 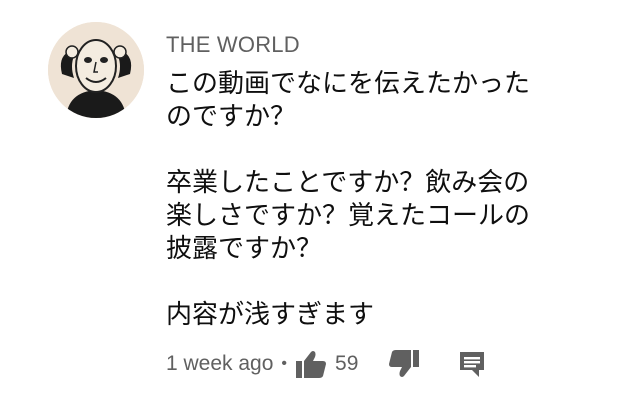 What do you see at coordinates (347, 363) in the screenshot?
I see `like-count: 59` at bounding box center [347, 363].